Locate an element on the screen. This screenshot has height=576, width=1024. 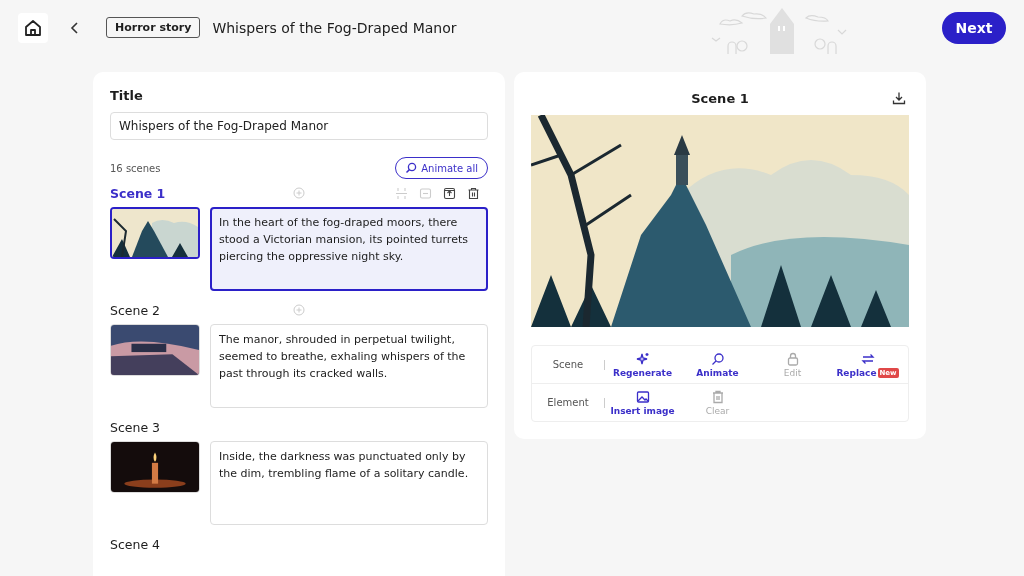
action-button: Regenerate is located at coordinates (642, 364).